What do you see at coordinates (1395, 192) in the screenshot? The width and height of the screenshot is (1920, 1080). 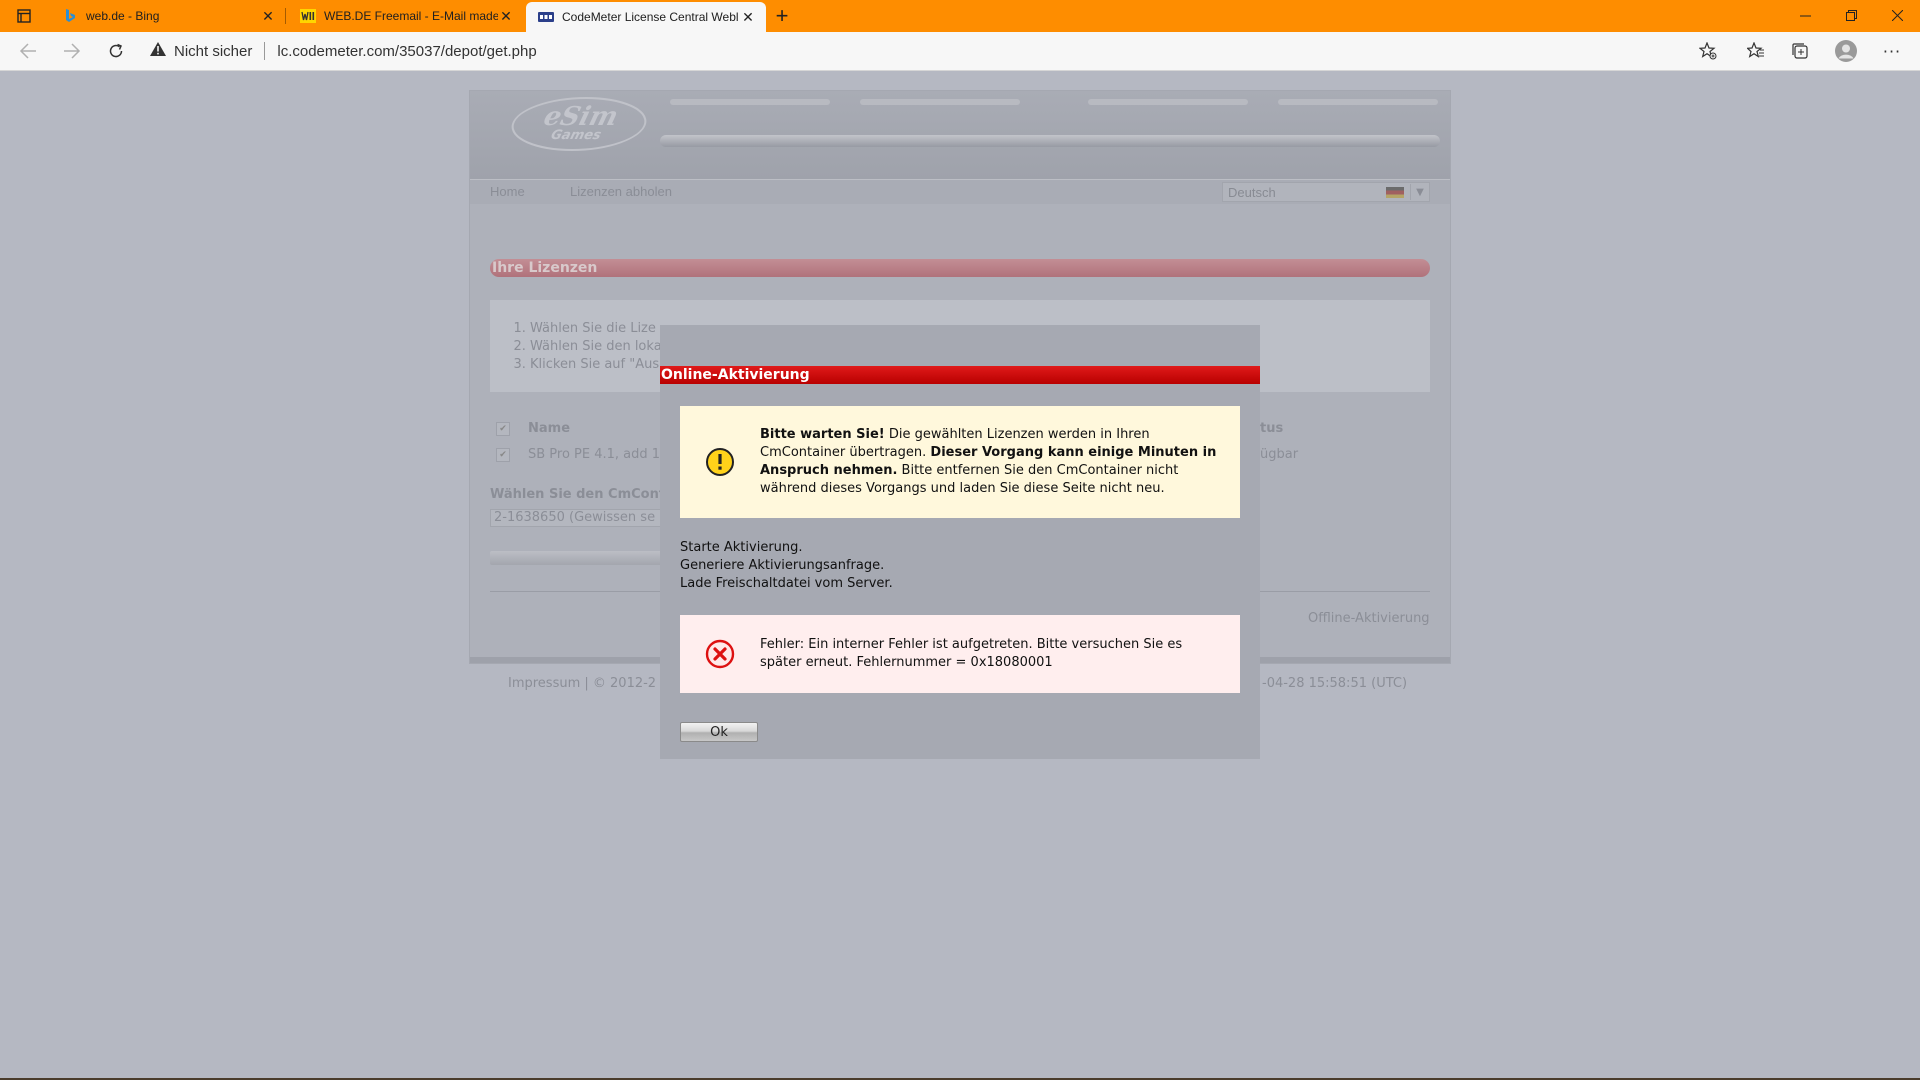 I see `german-flag-icon` at bounding box center [1395, 192].